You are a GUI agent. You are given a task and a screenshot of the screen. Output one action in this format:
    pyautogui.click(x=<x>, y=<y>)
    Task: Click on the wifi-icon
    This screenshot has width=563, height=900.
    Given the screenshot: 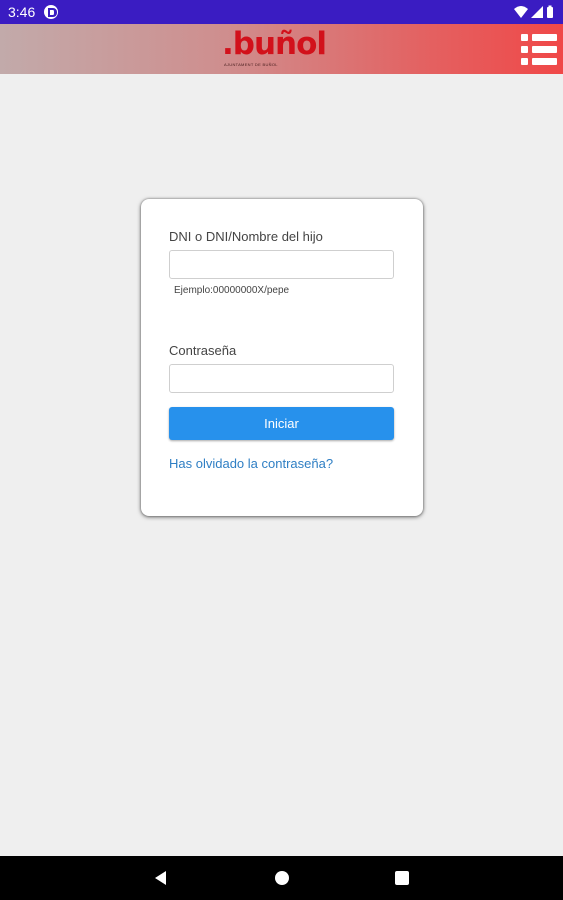 What is the action you would take?
    pyautogui.click(x=521, y=12)
    